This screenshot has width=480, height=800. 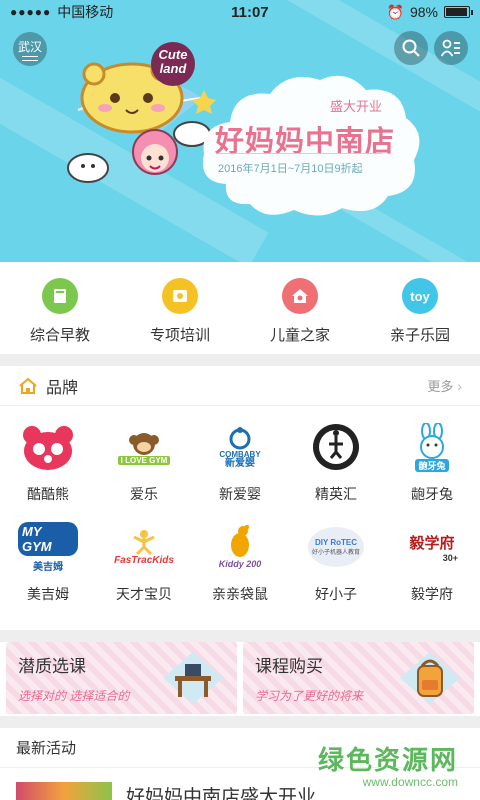 What do you see at coordinates (240, 386) in the screenshot?
I see `brands-header: 品牌 更多 ›` at bounding box center [240, 386].